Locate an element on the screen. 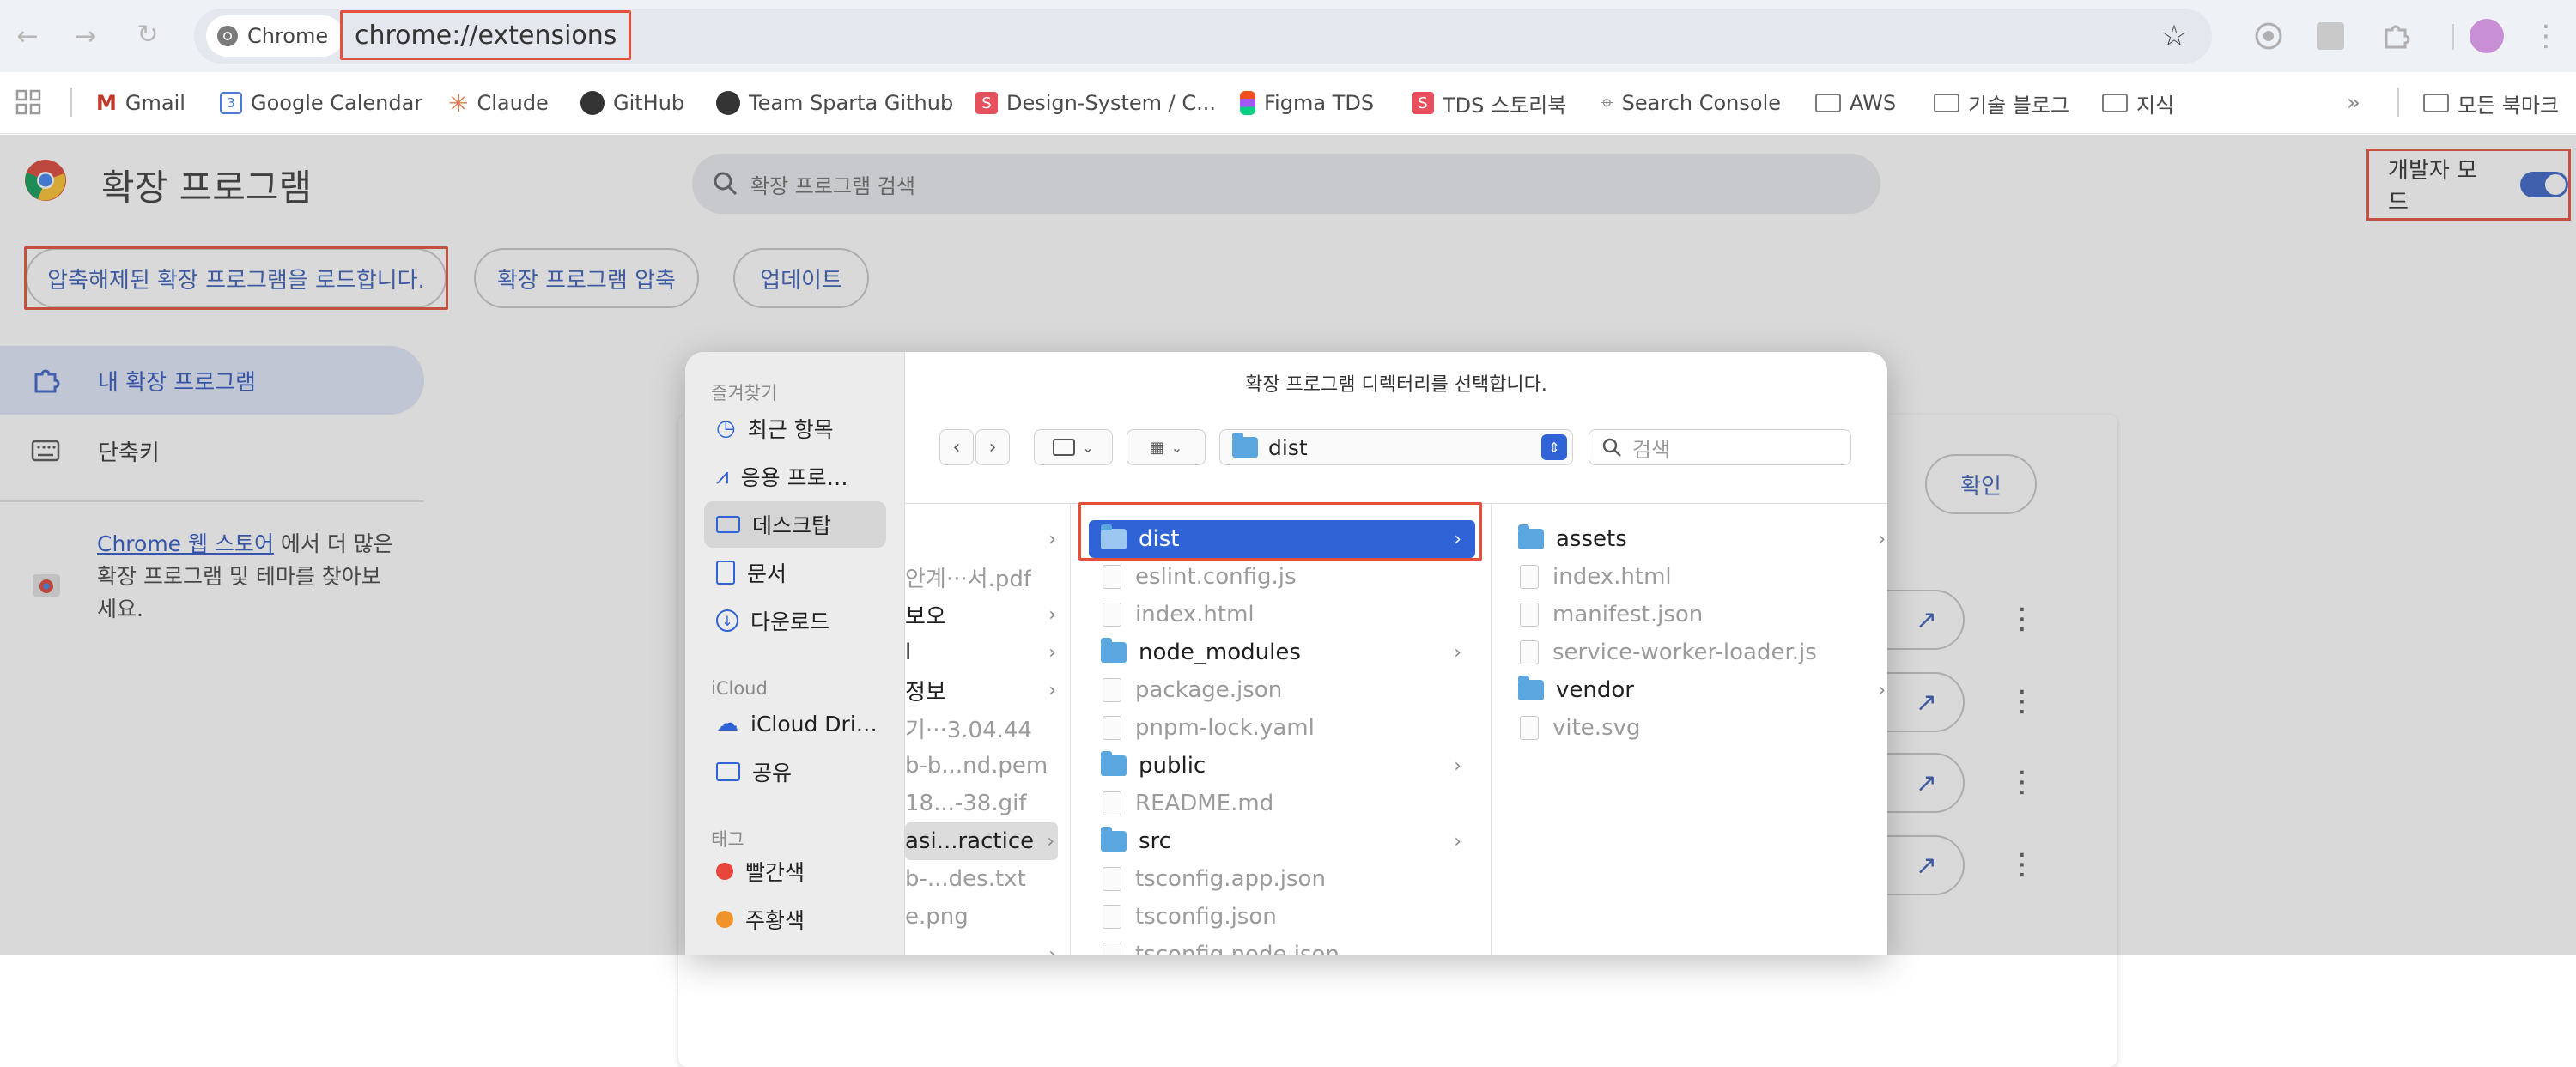 The height and width of the screenshot is (1067, 2576). github-icon is located at coordinates (592, 103).